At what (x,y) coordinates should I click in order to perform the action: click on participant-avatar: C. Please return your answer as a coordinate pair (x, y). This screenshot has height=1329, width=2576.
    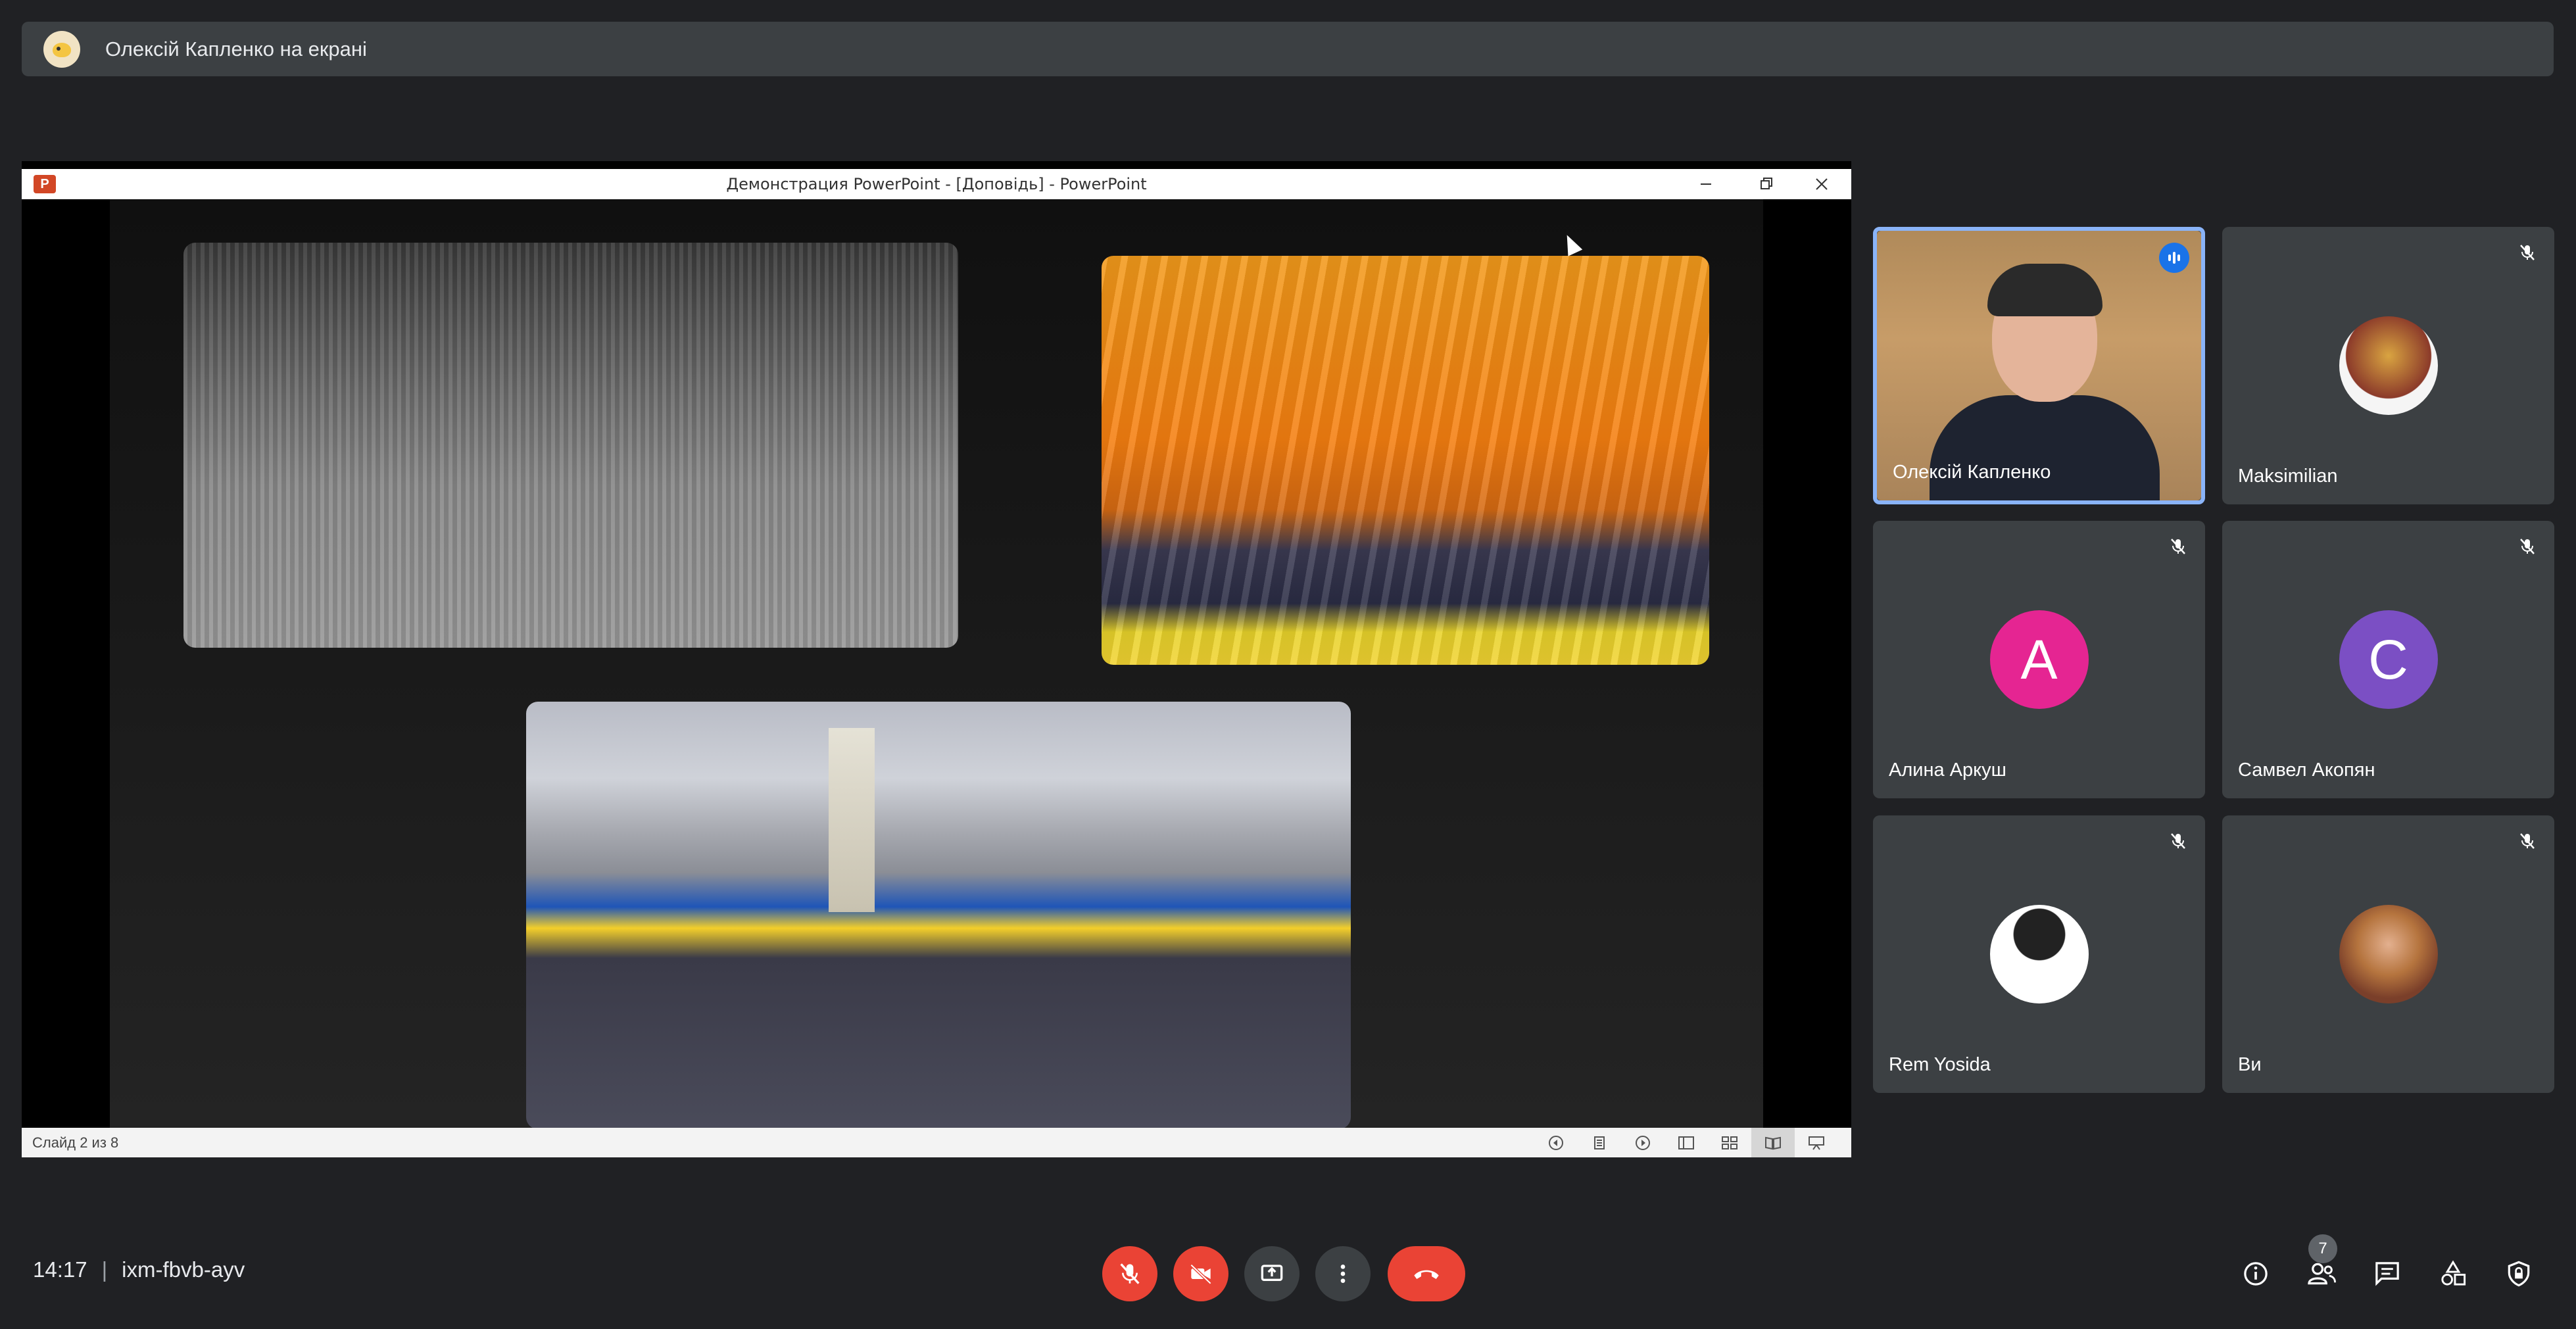
    Looking at the image, I should click on (2388, 659).